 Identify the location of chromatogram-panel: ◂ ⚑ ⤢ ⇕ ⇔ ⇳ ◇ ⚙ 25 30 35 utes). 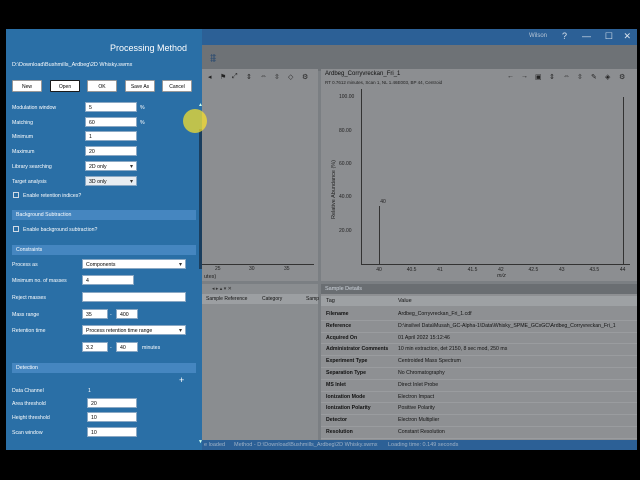
(260, 175).